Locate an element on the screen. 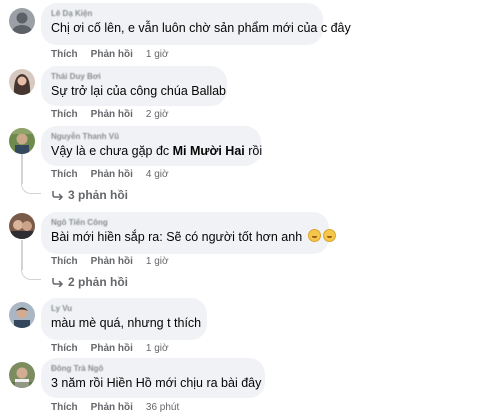 Image resolution: width=500 pixels, height=418 pixels. comment-author: Nguyễn Thanh Vũ is located at coordinates (150, 137).